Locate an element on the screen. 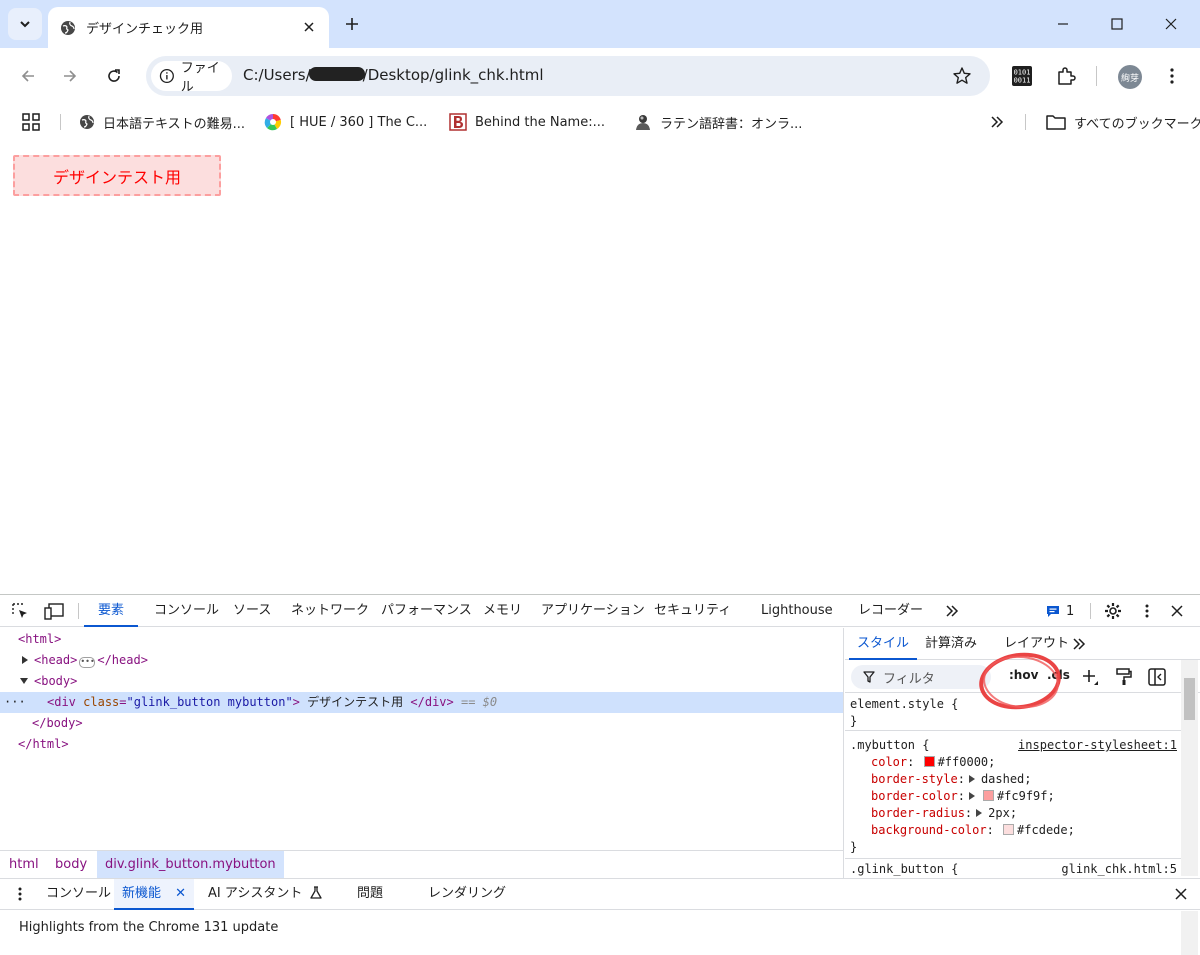  tab-computed: 計算済み is located at coordinates (951, 644).